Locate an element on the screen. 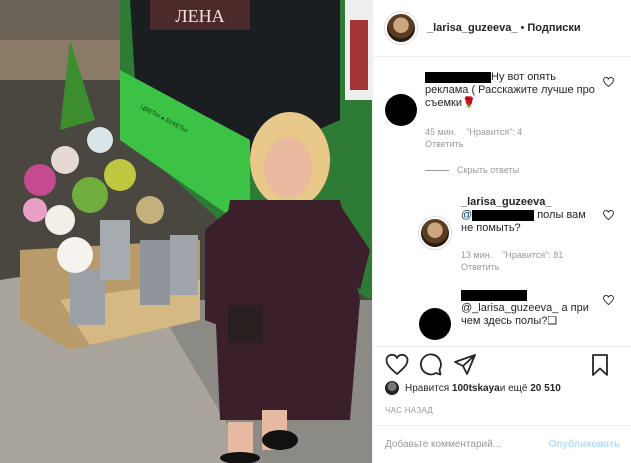 The width and height of the screenshot is (631, 463). likes-prefix: Нравится is located at coordinates (427, 388).